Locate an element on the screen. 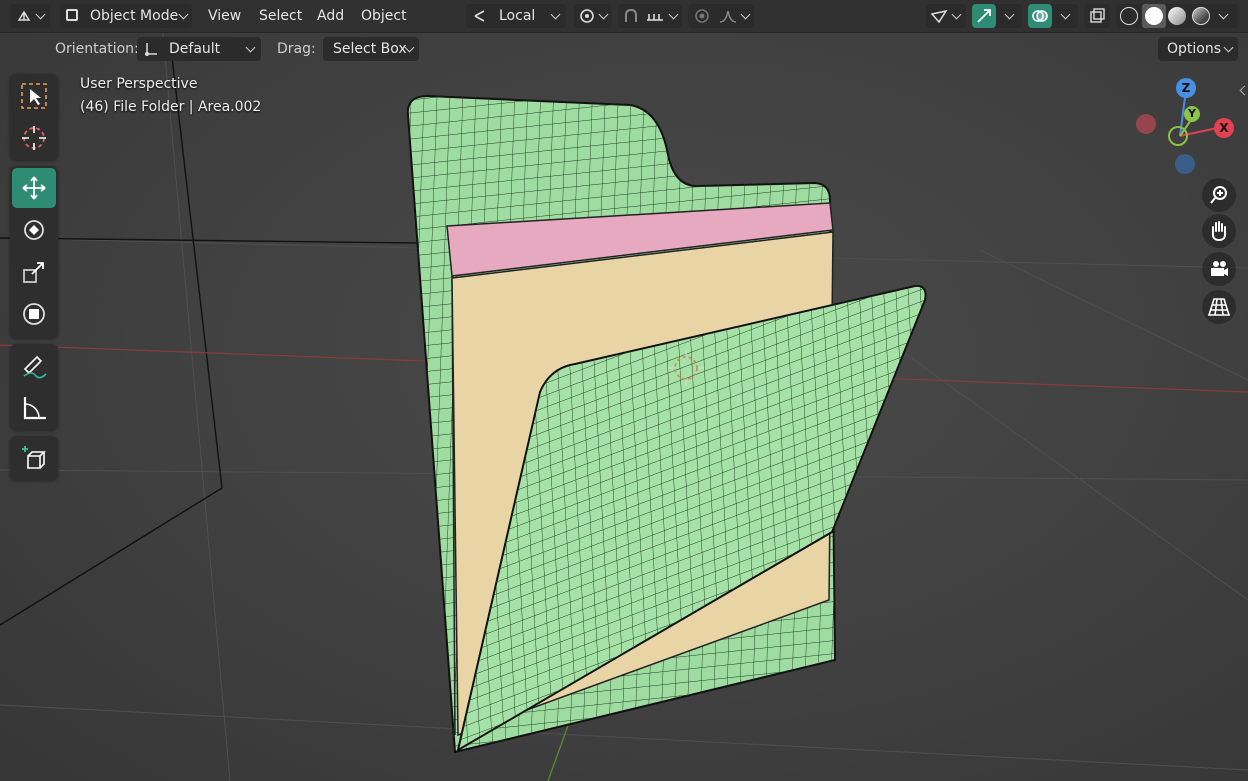 The height and width of the screenshot is (781, 1248). hand-icon is located at coordinates (1219, 231).